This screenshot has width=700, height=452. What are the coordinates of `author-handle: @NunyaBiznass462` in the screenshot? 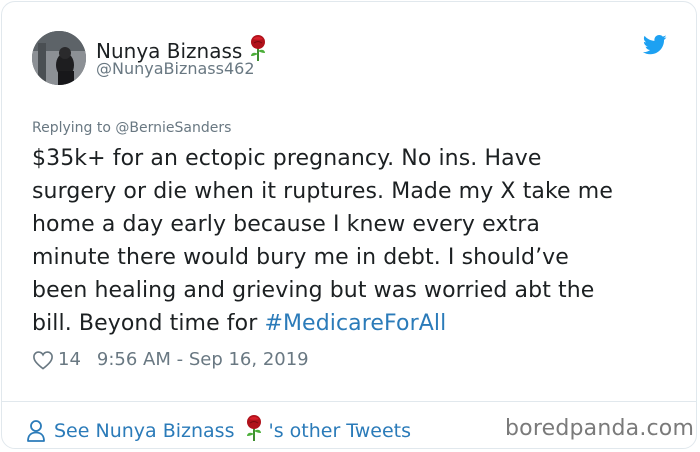 It's located at (175, 69).